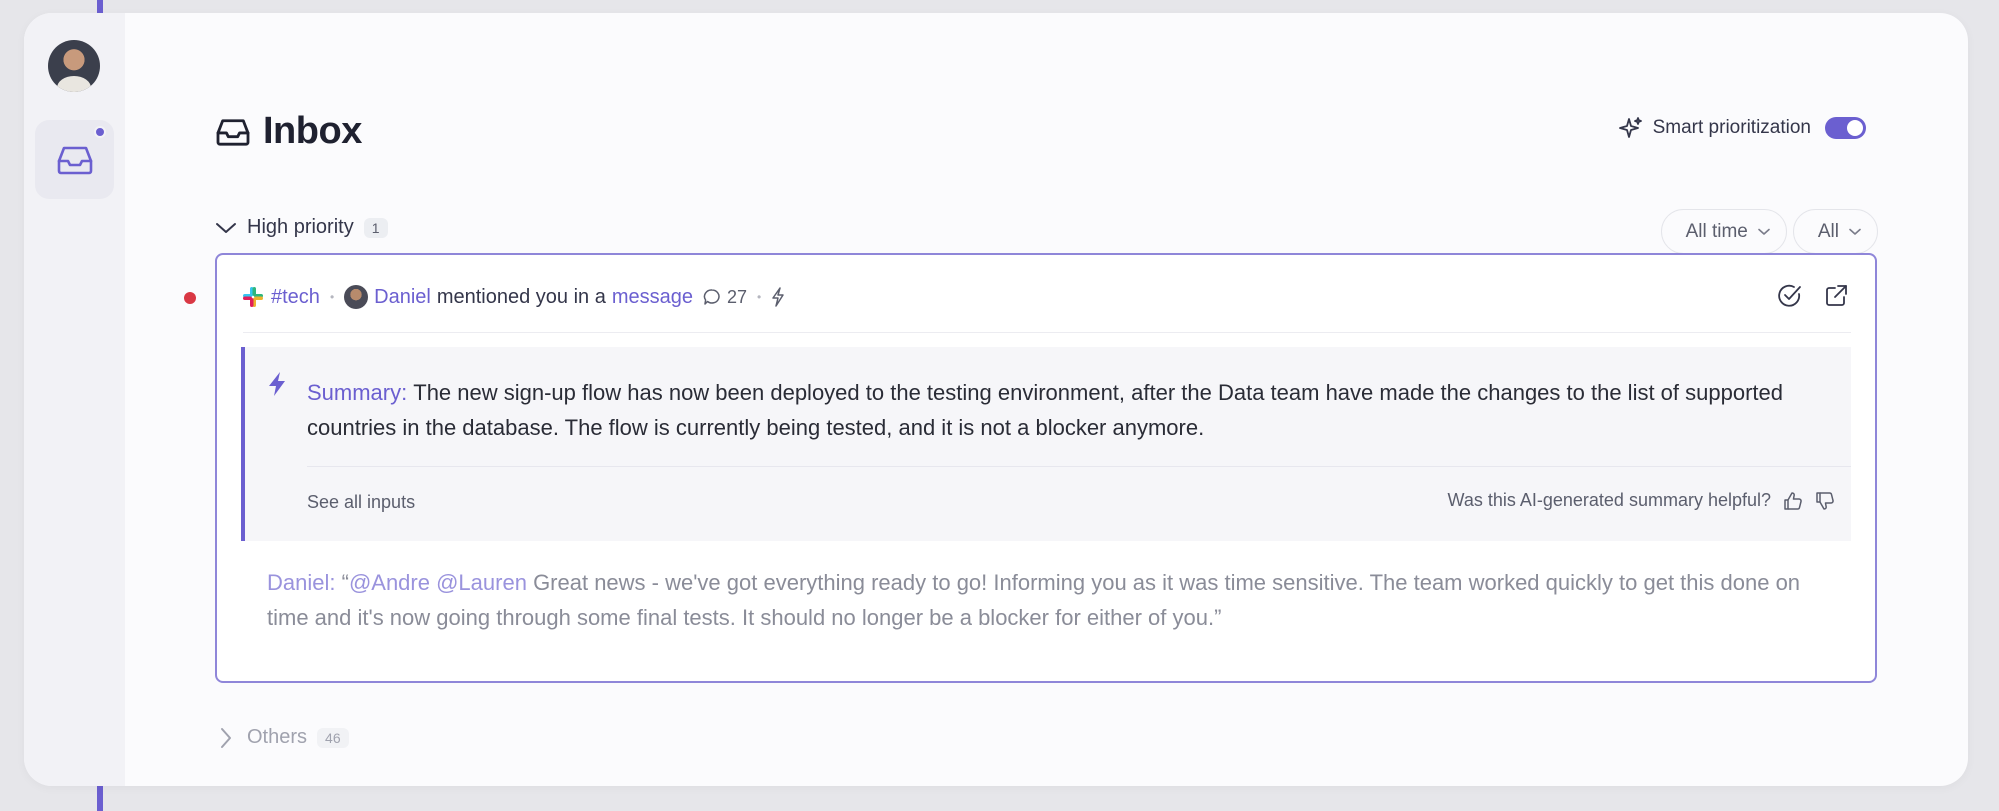 This screenshot has height=811, width=1999. What do you see at coordinates (437, 582) in the screenshot?
I see `message-mentions: @Andre @Lauren` at bounding box center [437, 582].